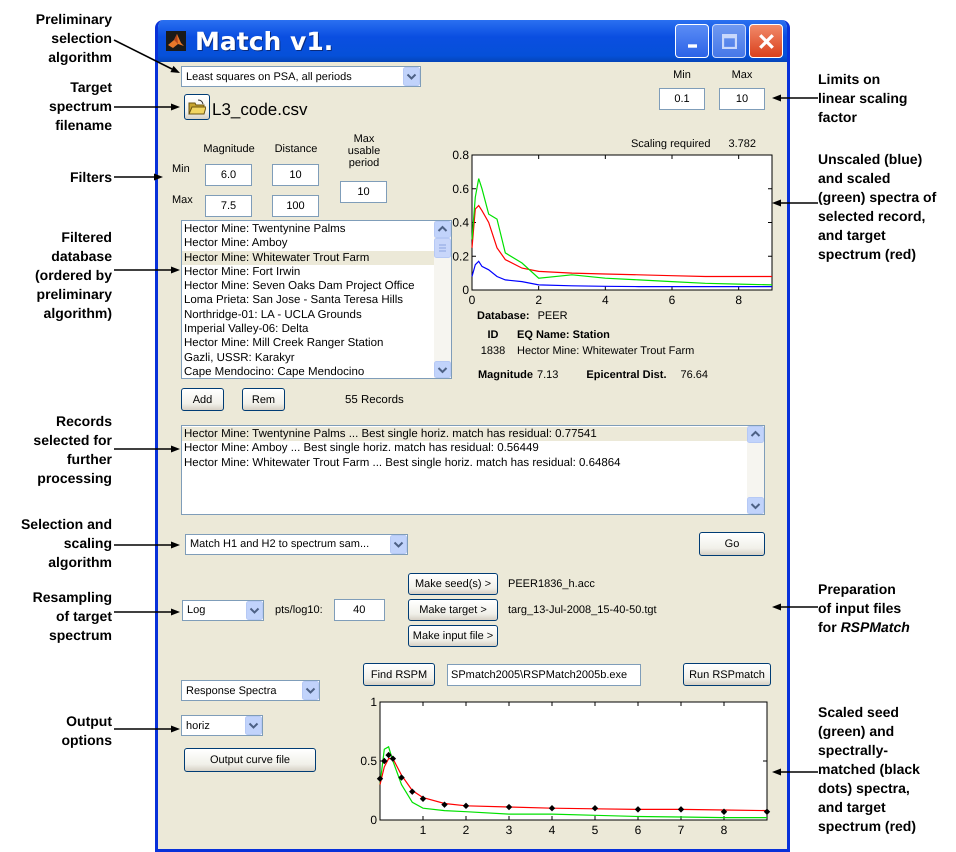 The height and width of the screenshot is (852, 956). Describe the element at coordinates (223, 610) in the screenshot. I see `resampling-dropdown: Log` at that location.